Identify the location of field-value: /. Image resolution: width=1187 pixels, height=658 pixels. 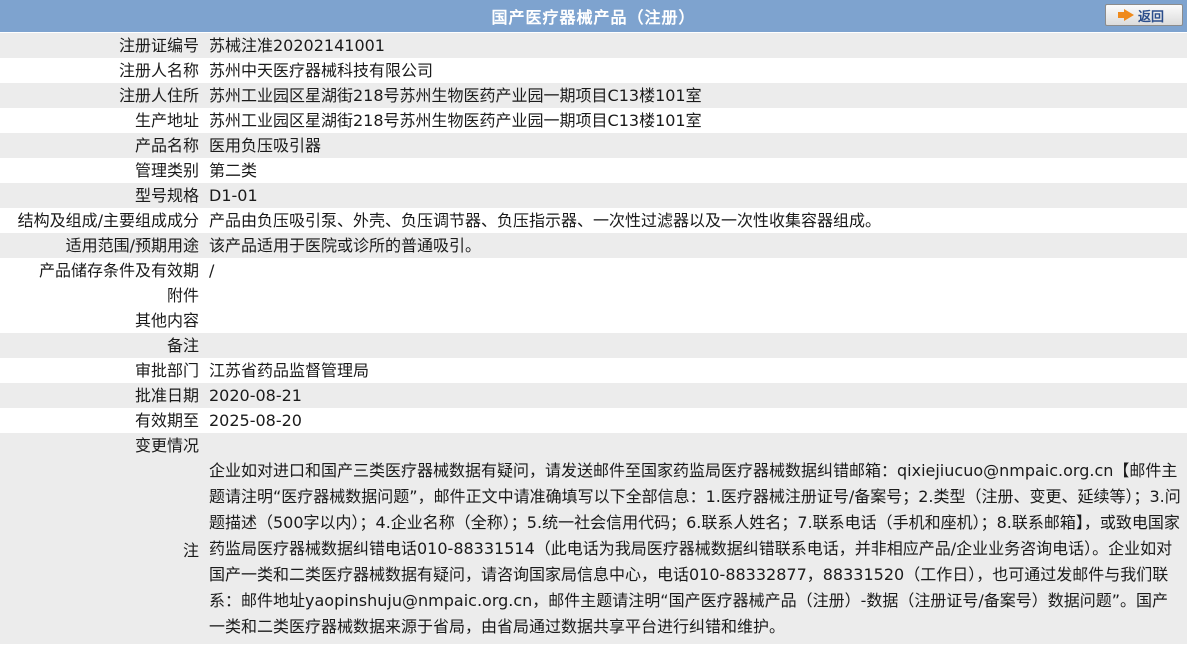
(212, 270).